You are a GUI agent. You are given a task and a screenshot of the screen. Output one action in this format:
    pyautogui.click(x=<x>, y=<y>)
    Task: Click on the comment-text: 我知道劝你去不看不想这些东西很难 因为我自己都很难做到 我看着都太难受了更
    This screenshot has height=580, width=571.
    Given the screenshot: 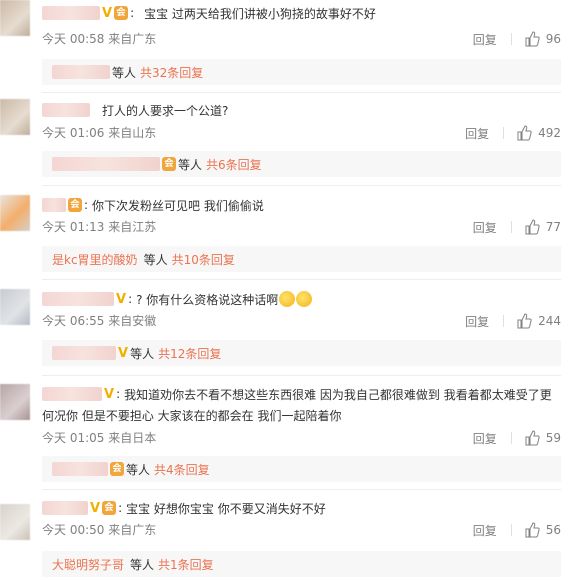 What is the action you would take?
    pyautogui.click(x=338, y=394)
    